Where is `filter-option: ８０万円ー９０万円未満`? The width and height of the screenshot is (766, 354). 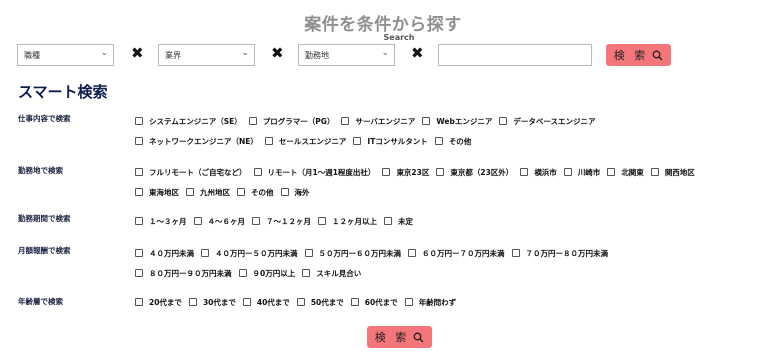
filter-option: ８０万円ー９０万円未満 is located at coordinates (183, 273).